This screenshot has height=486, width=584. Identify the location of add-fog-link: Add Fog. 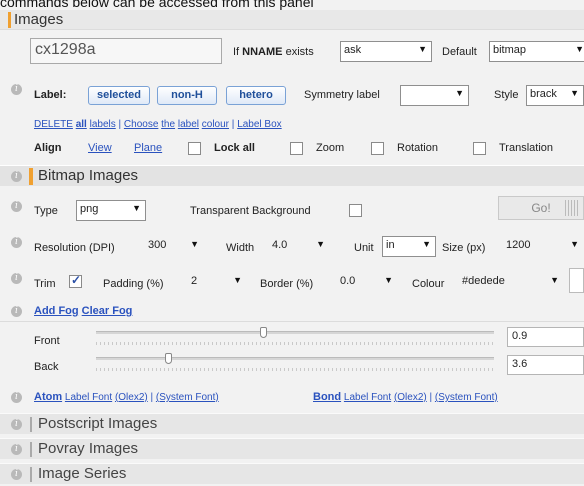
(56, 311).